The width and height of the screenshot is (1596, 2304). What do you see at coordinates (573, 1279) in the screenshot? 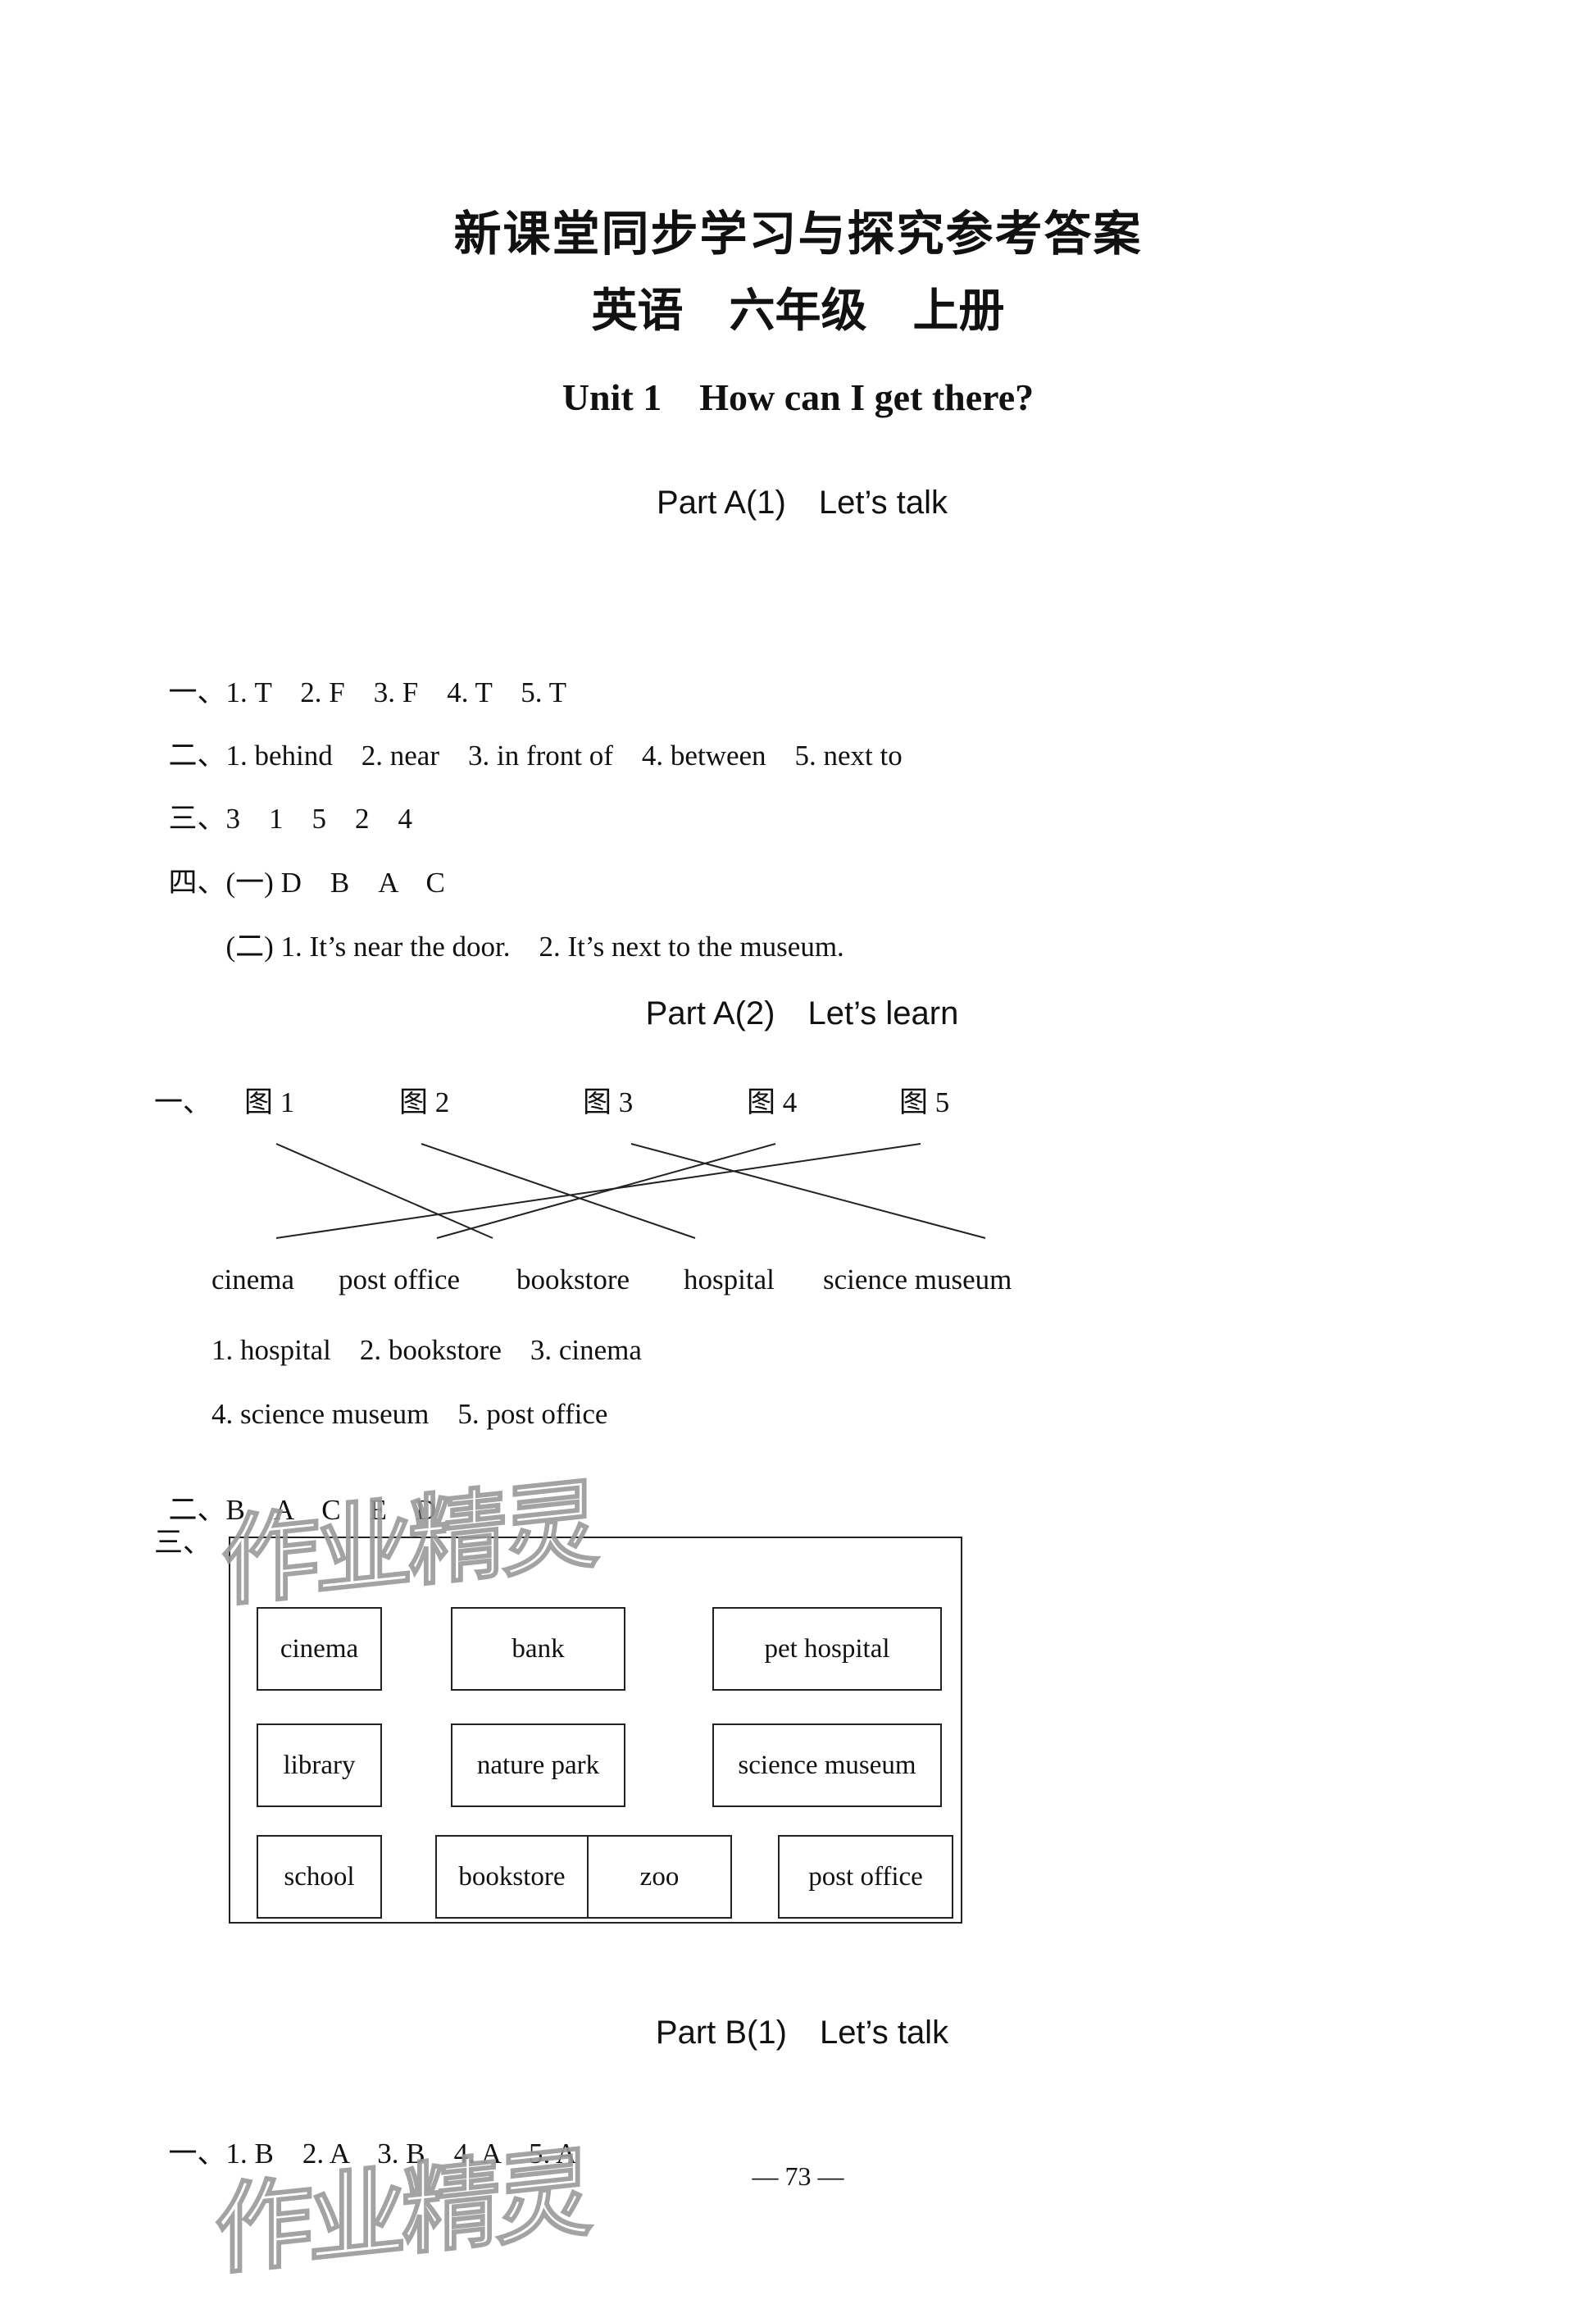
I see `match-word: bookstore` at bounding box center [573, 1279].